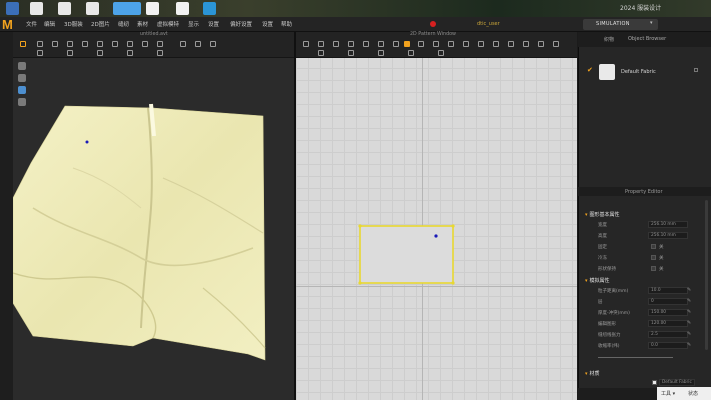 This screenshot has height=400, width=711. Describe the element at coordinates (436, 44) in the screenshot. I see `free-sewing-icon` at that location.